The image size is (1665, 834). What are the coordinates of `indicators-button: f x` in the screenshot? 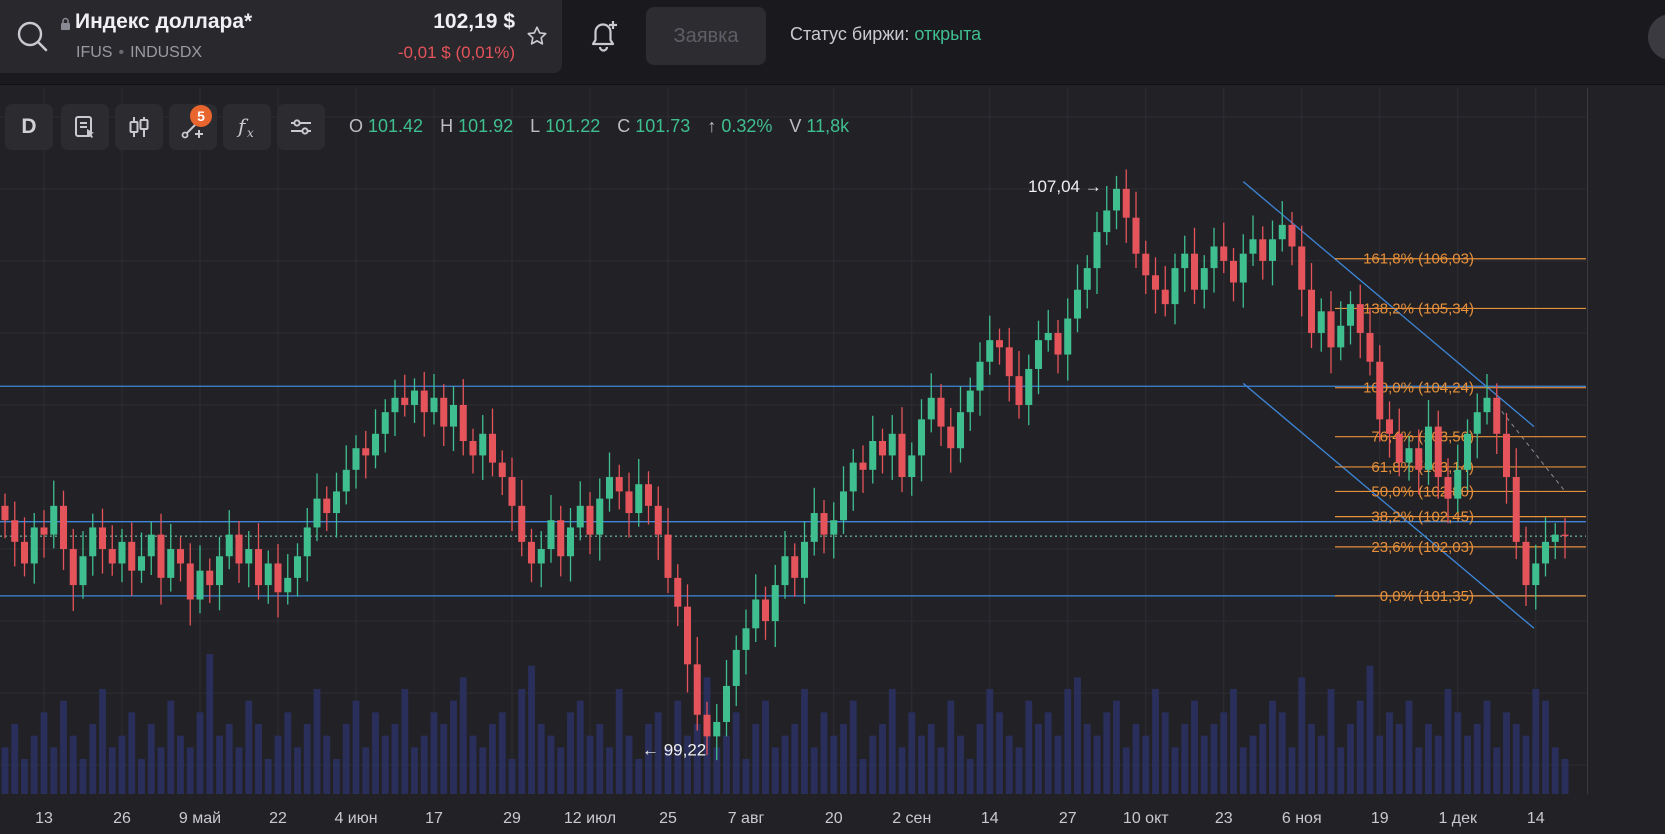 It's located at (247, 127).